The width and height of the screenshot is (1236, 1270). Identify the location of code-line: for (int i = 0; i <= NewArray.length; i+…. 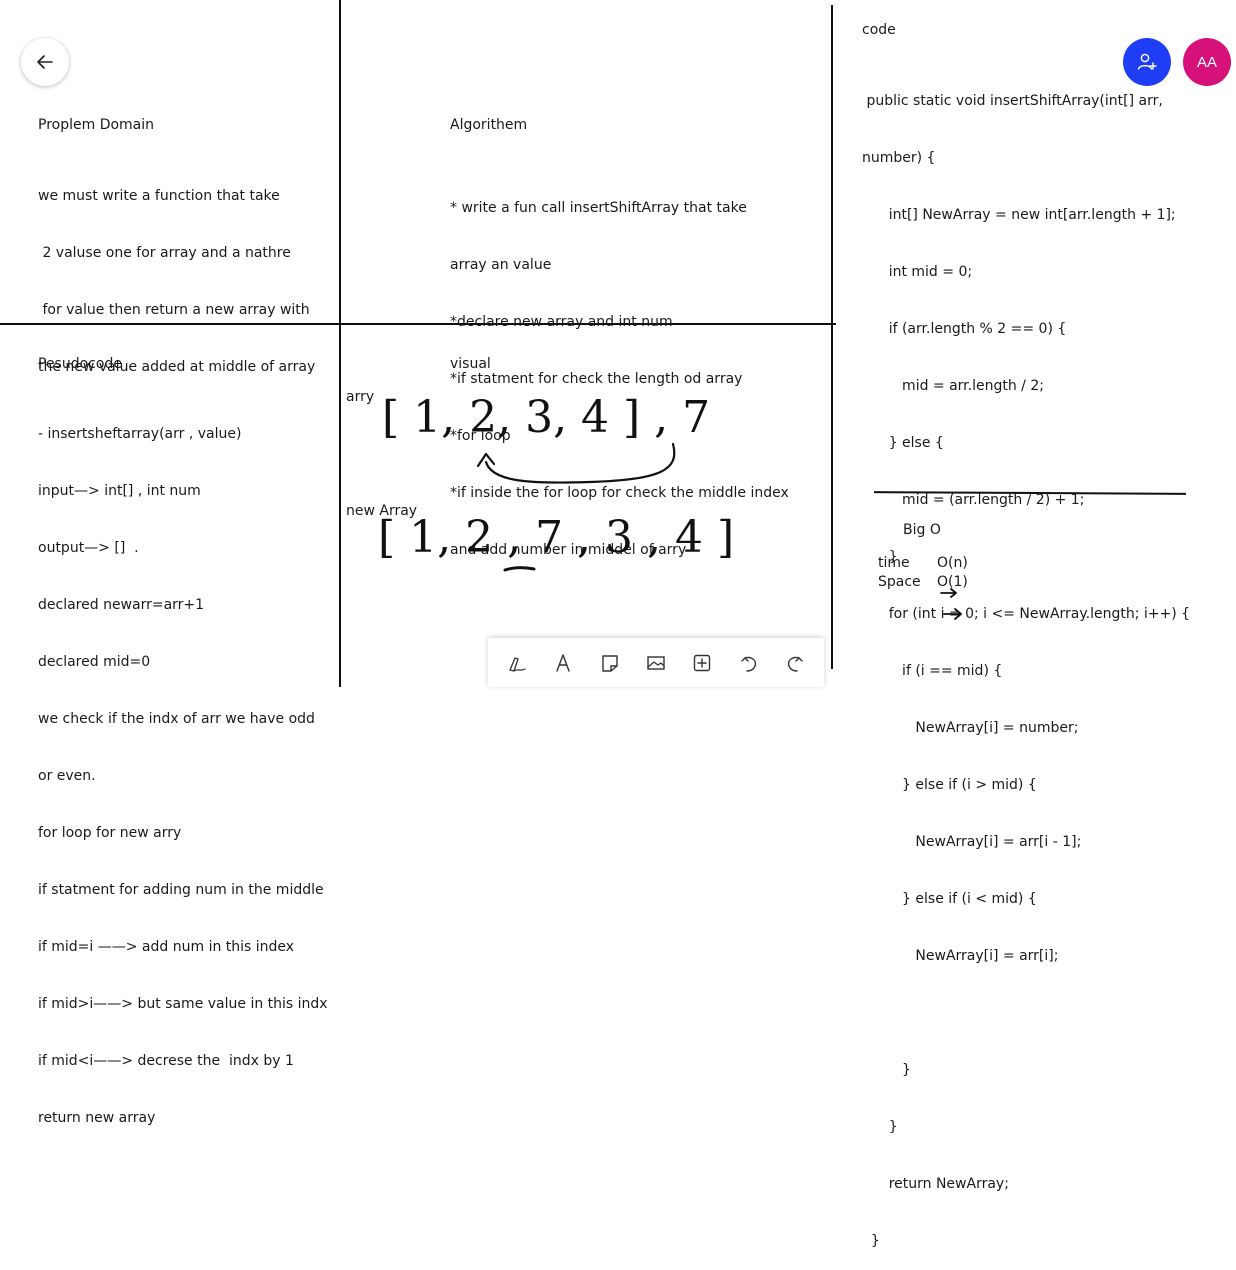
(1026, 614).